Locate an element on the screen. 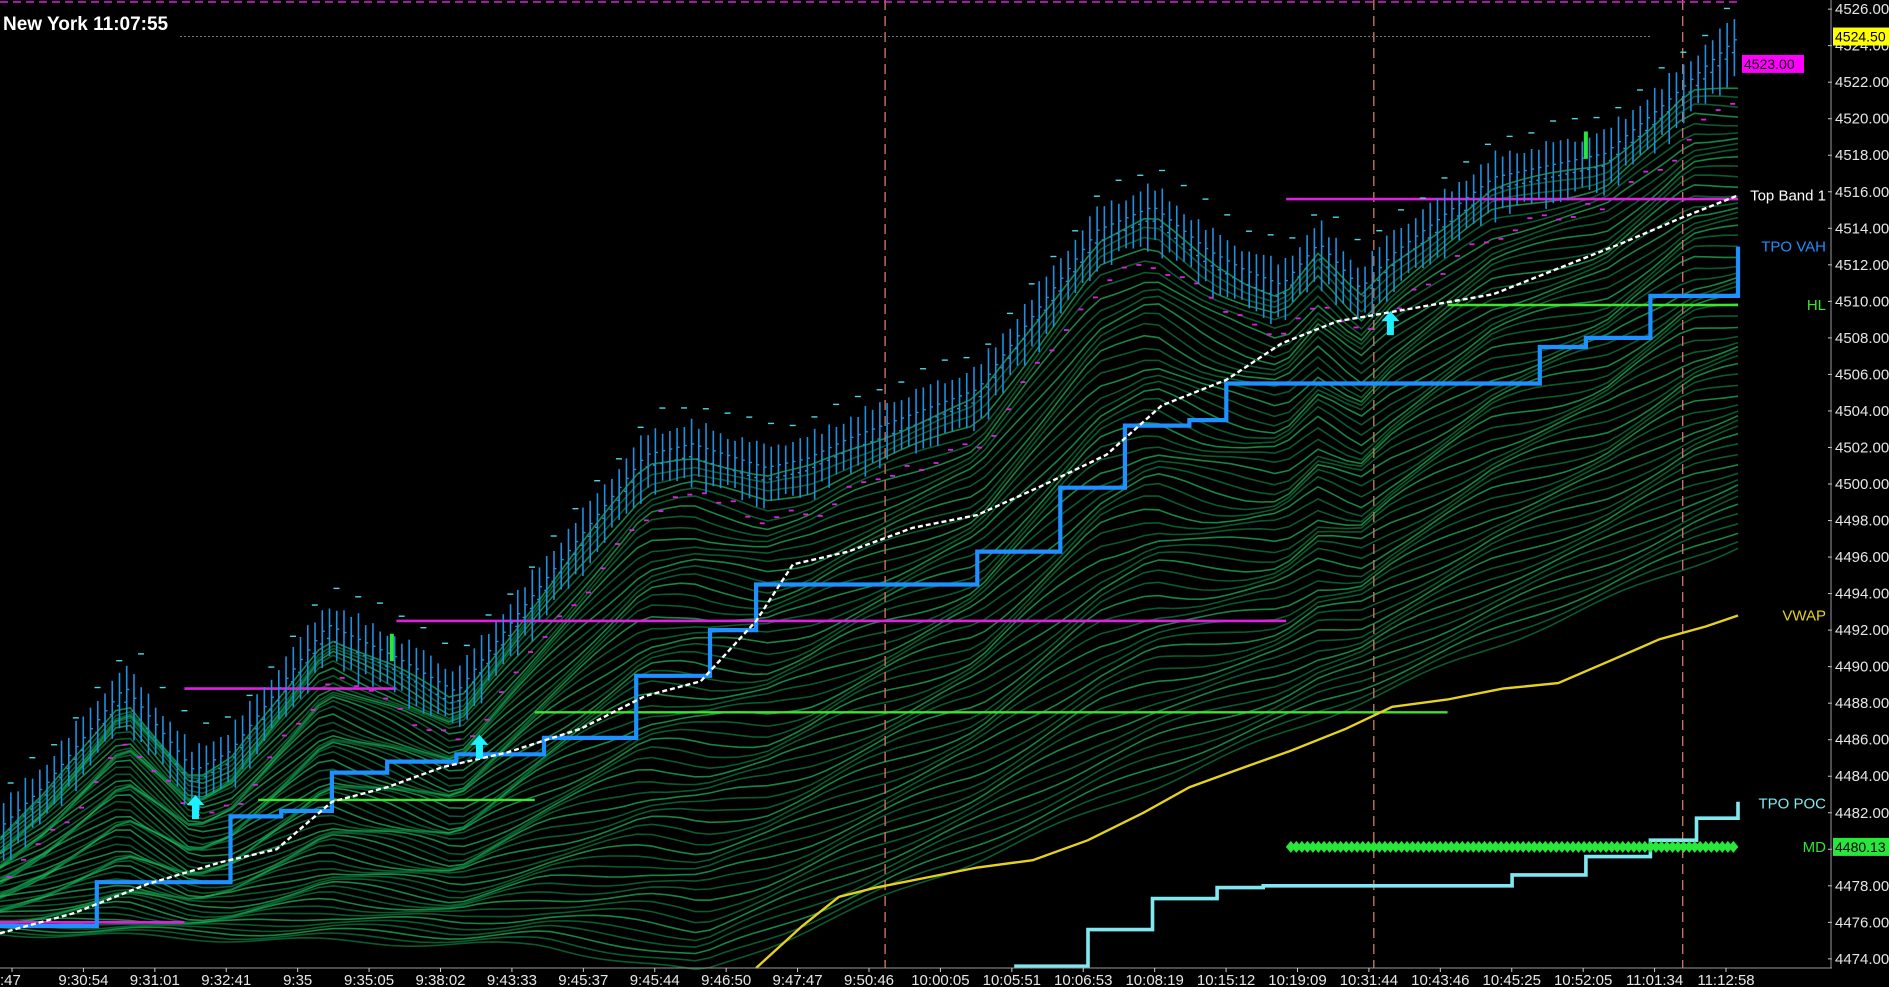 The height and width of the screenshot is (987, 1889). x-tick-label: 9:31:01 is located at coordinates (155, 979).